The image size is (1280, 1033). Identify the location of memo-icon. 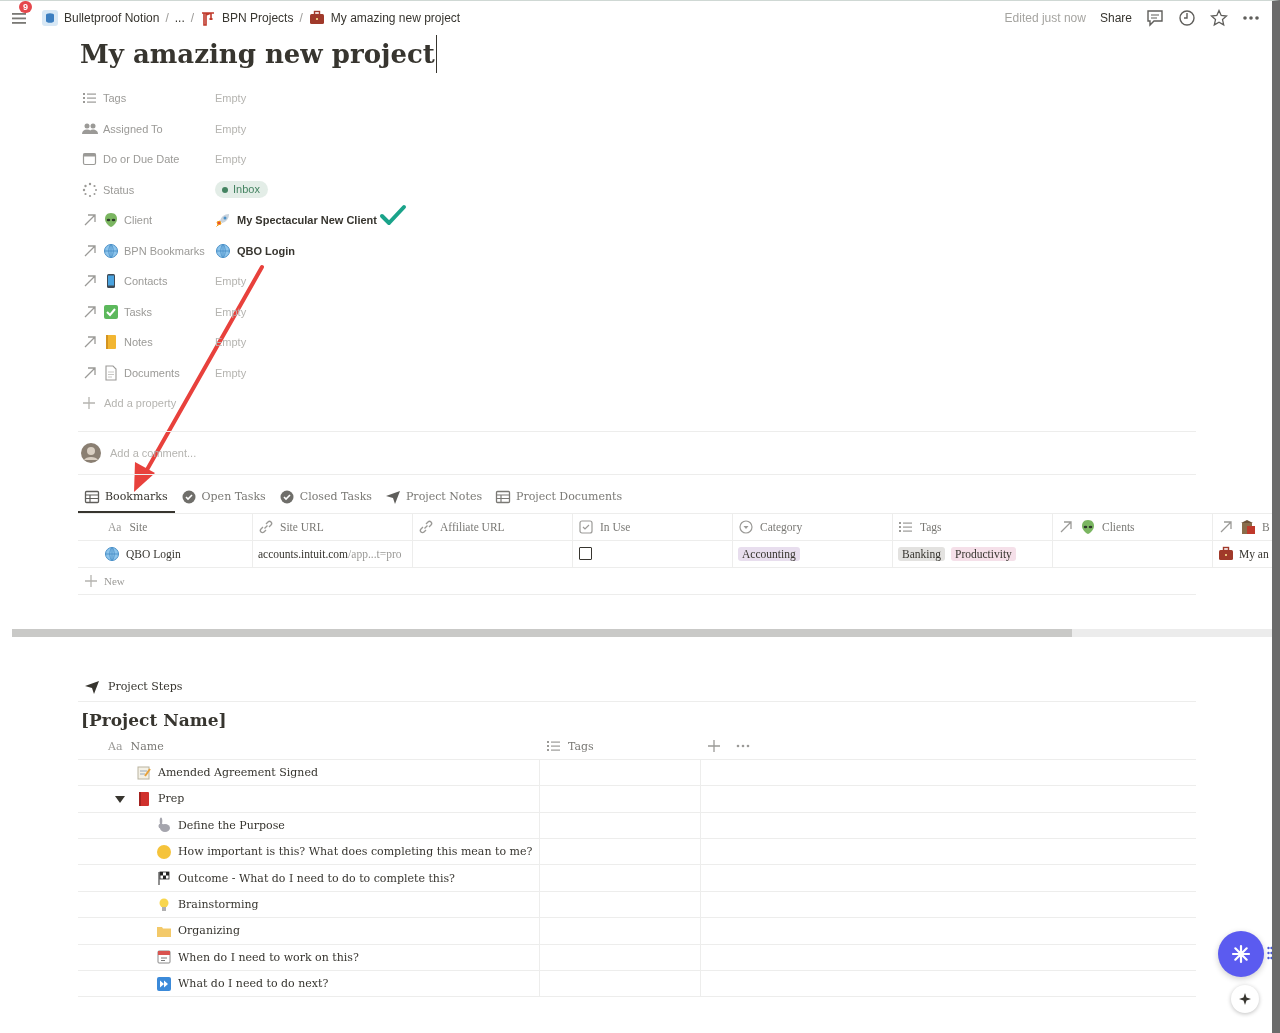
(144, 772).